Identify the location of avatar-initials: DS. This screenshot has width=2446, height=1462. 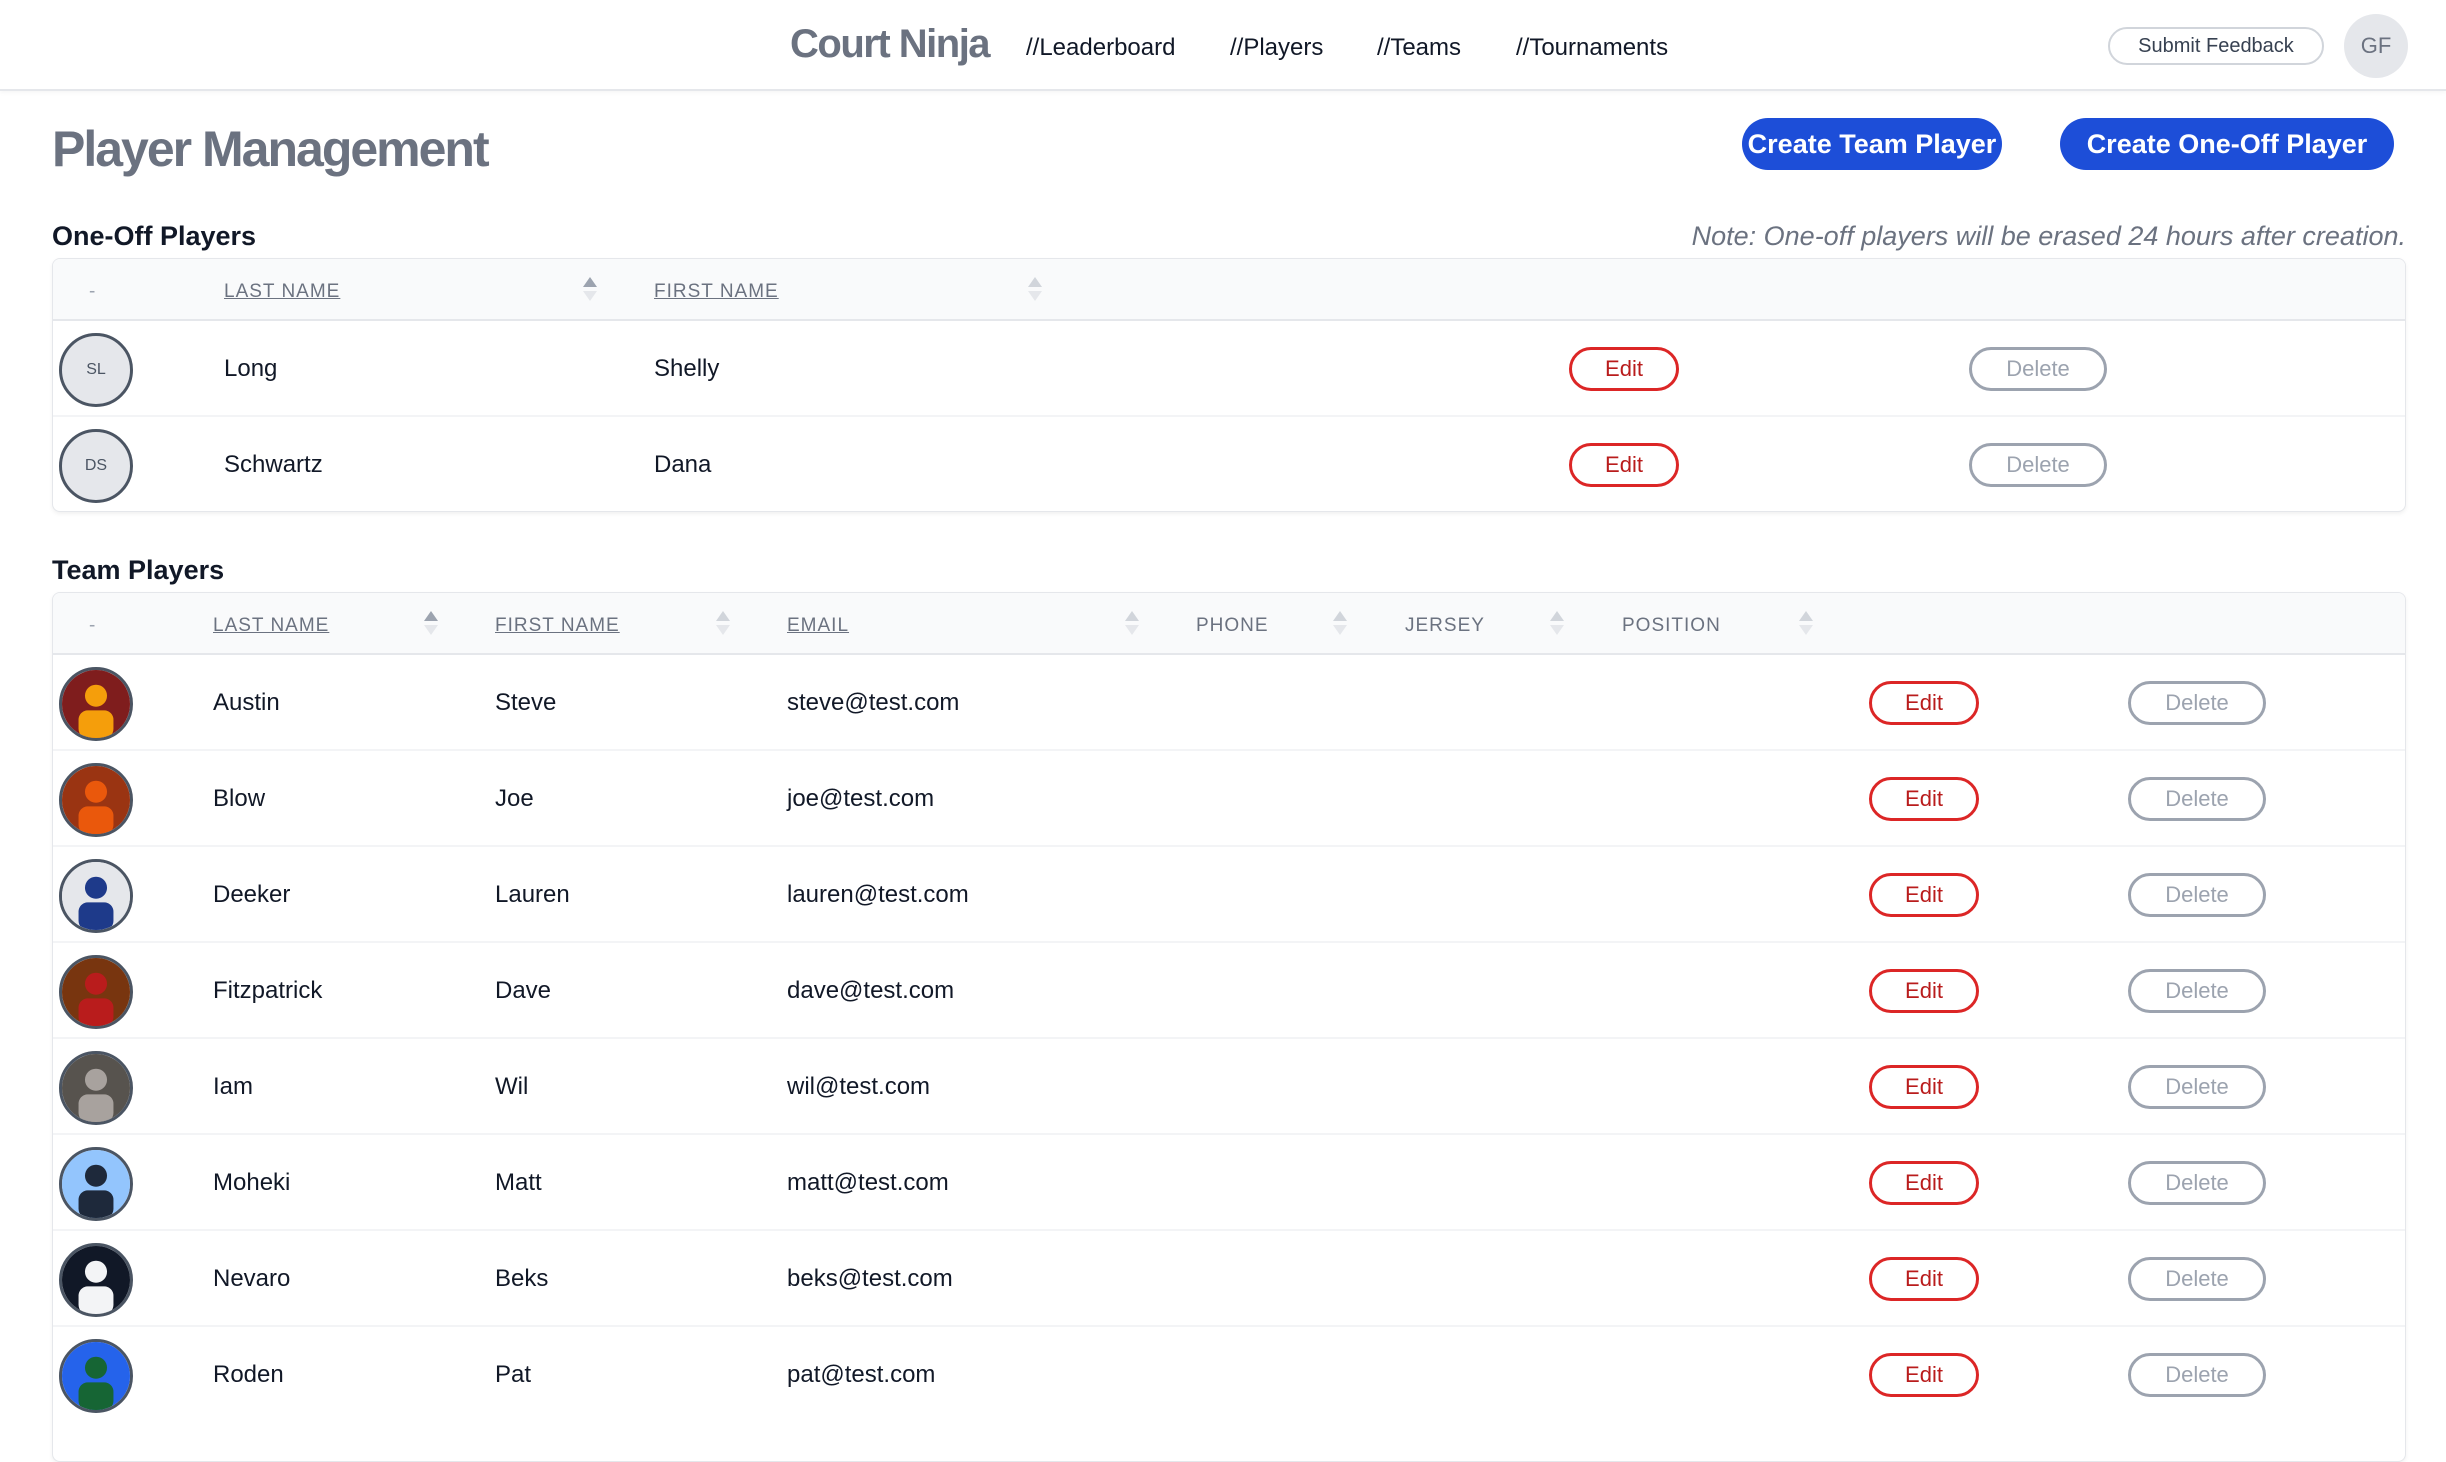
(96, 465).